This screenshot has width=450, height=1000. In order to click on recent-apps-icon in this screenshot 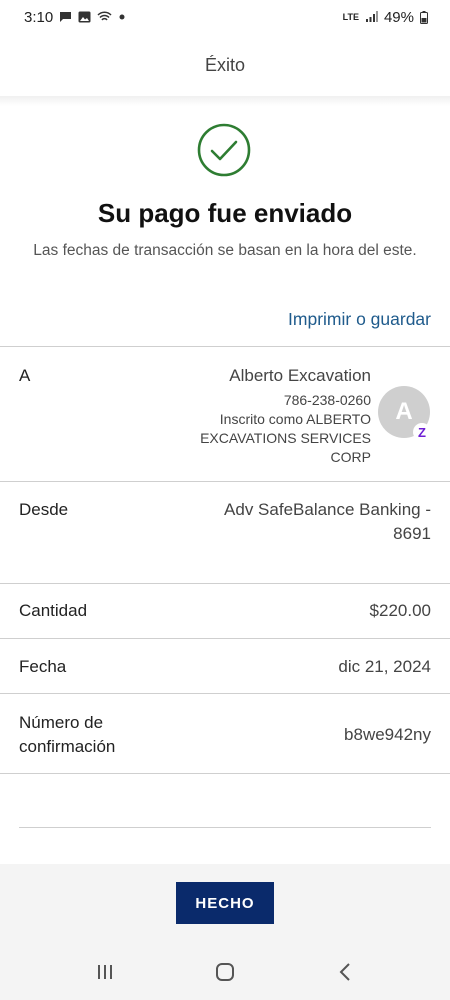, I will do `click(105, 972)`.